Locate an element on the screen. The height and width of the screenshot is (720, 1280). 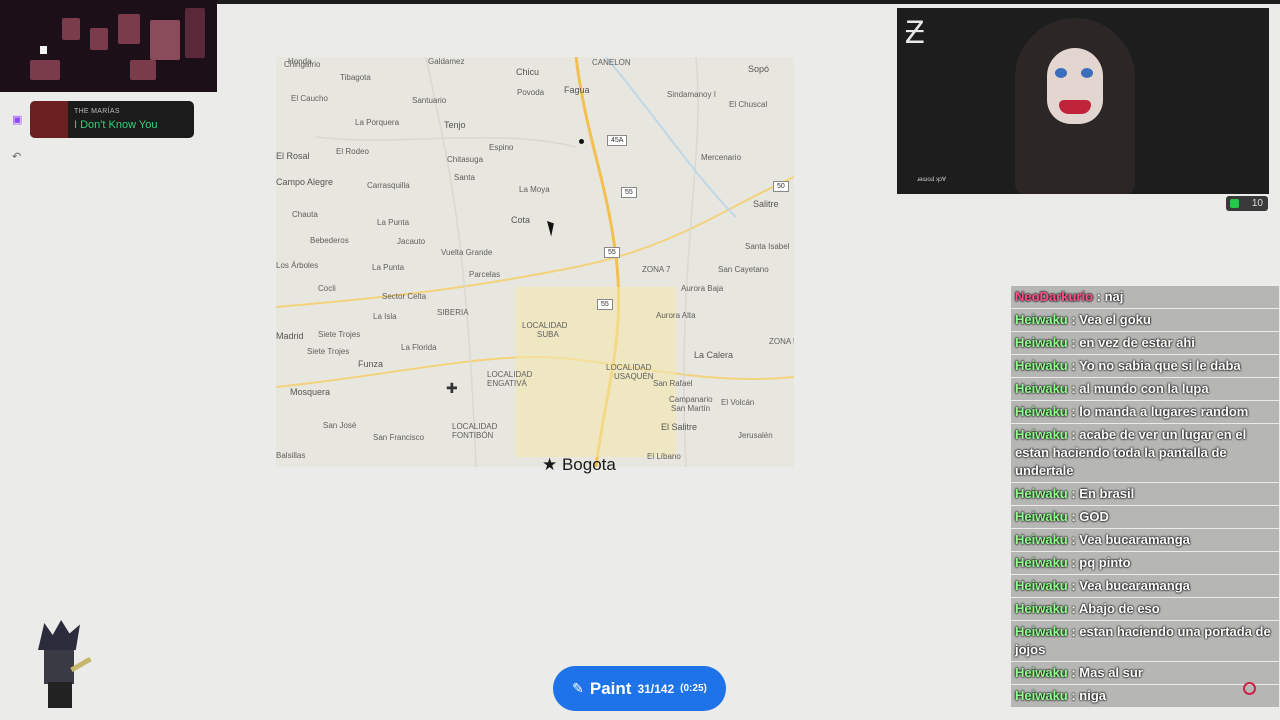
map-place-label: USAQUÉN is located at coordinates (634, 376).